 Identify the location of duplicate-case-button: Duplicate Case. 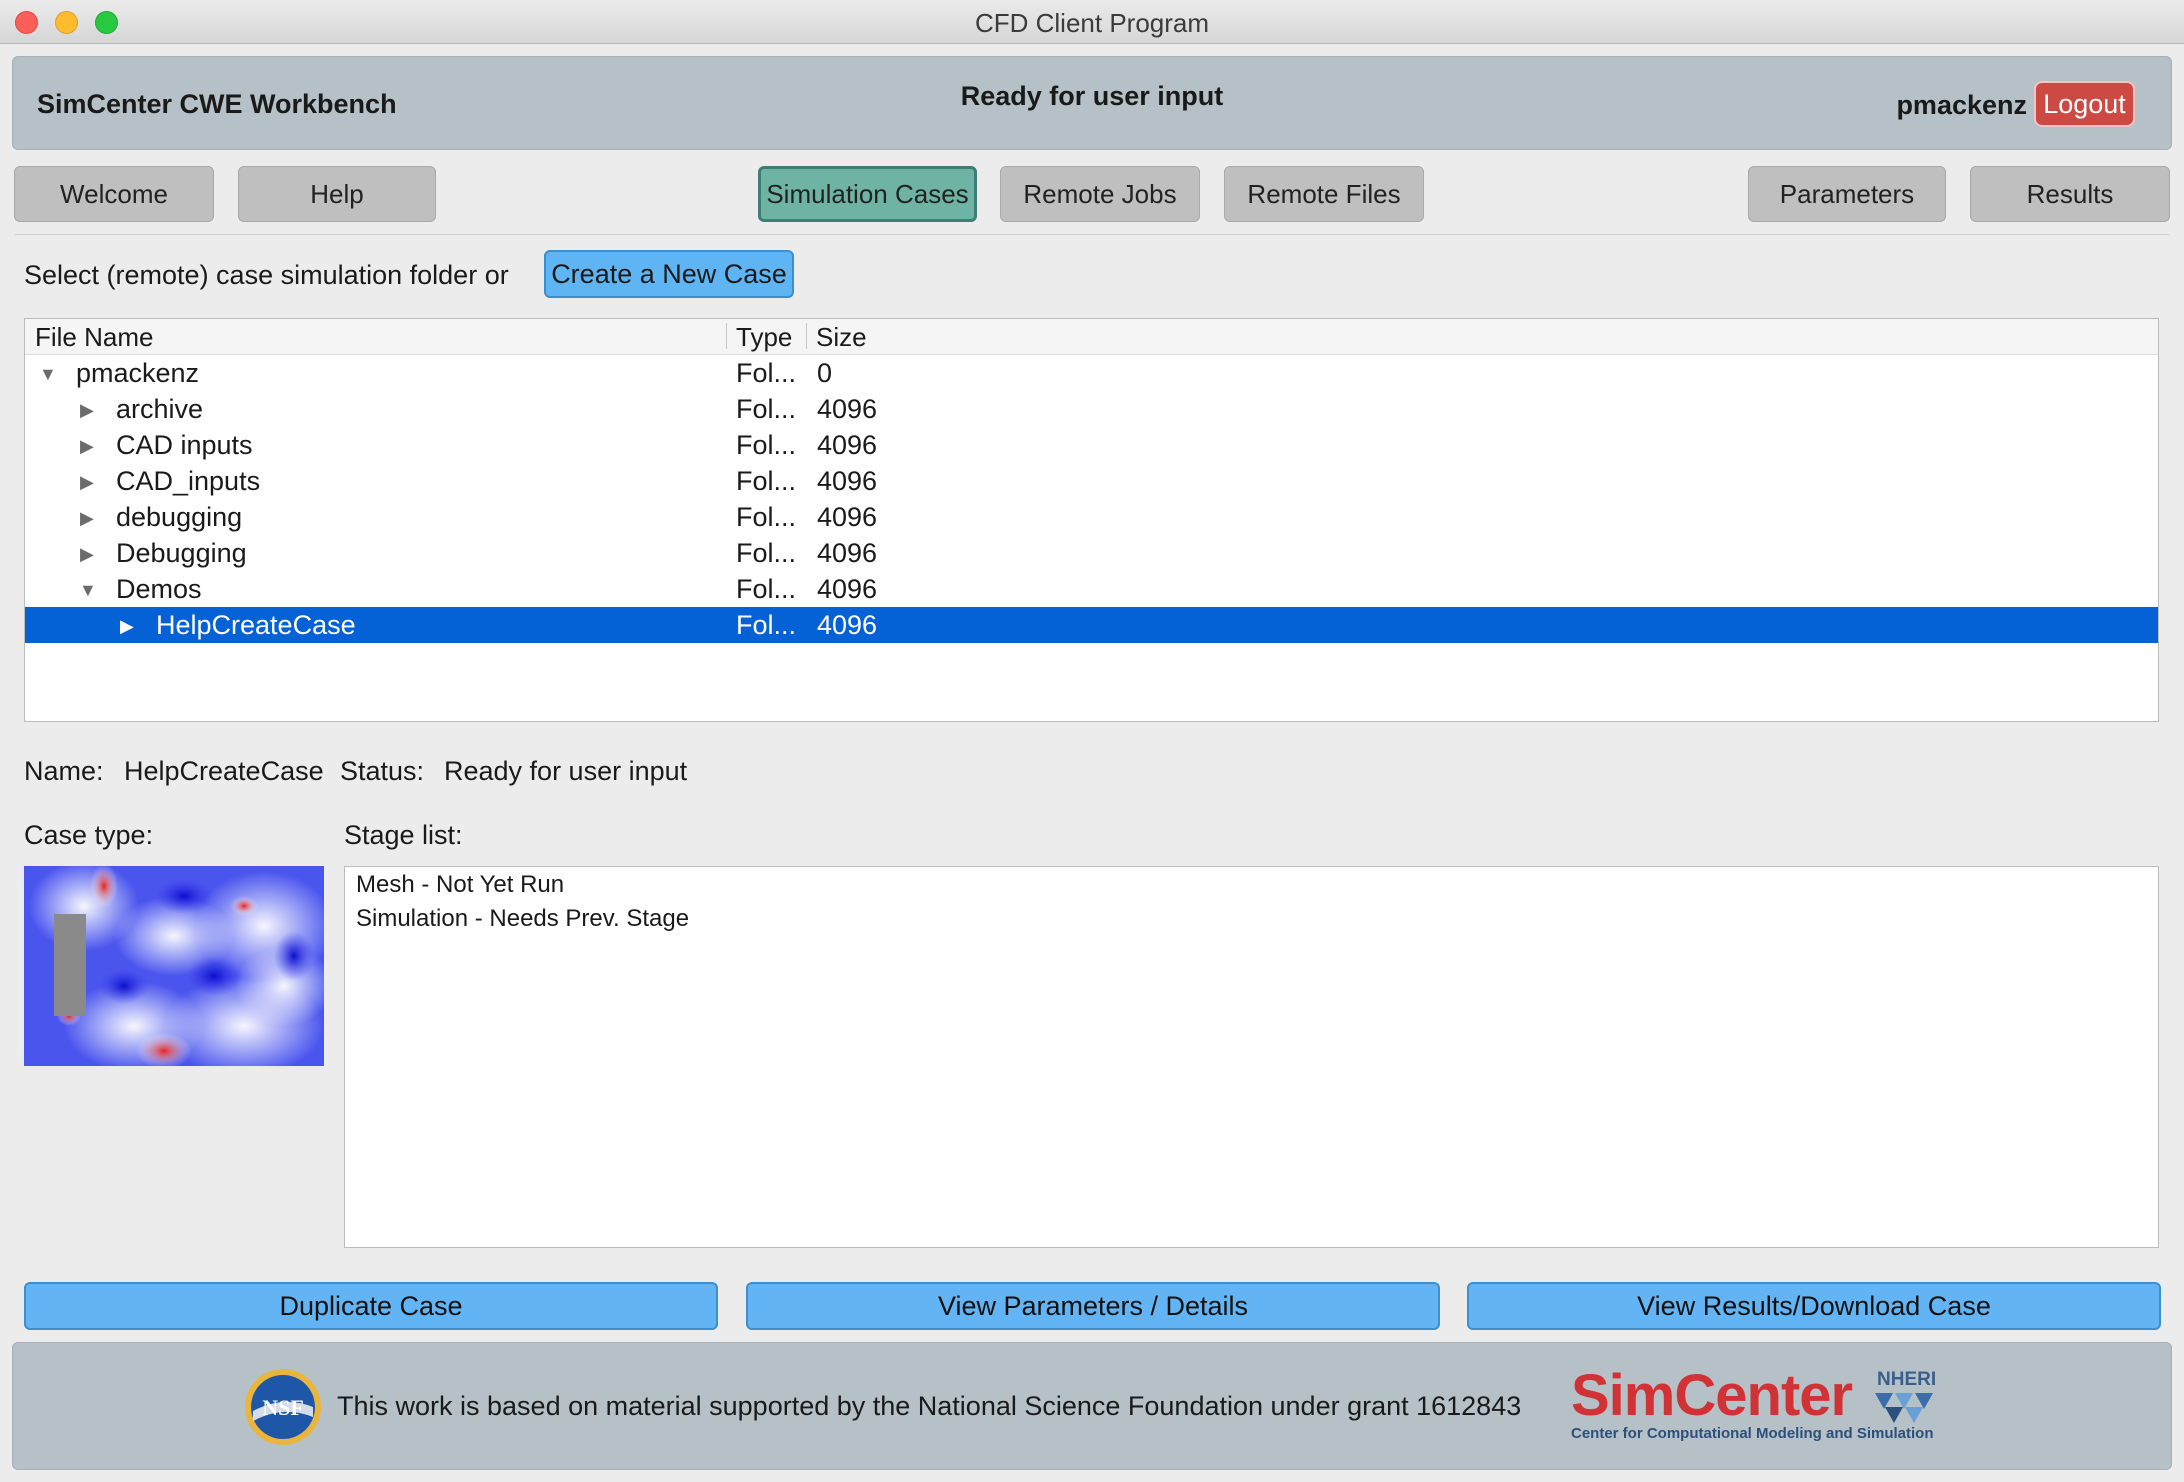
(371, 1306).